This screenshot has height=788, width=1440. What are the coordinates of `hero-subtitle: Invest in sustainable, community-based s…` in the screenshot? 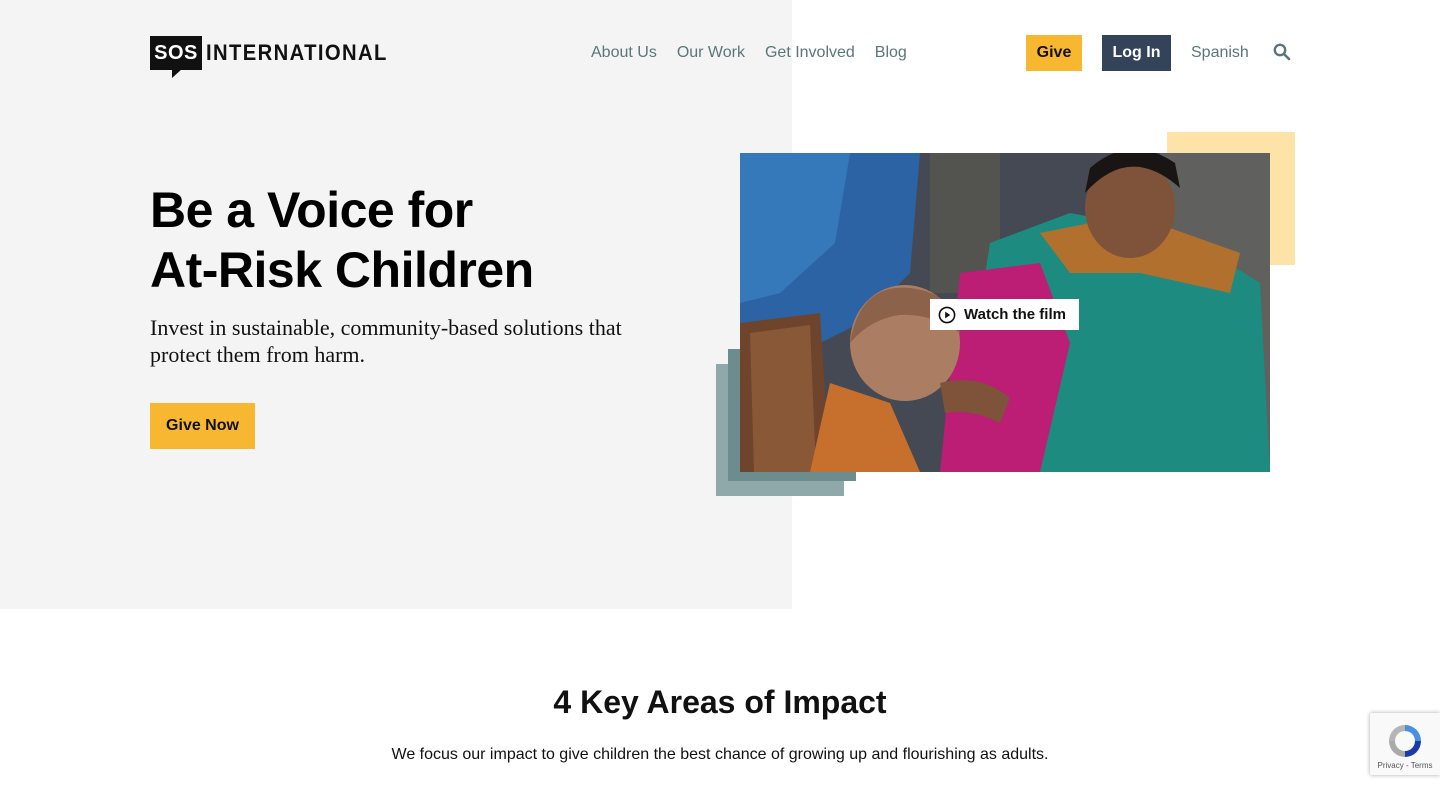 It's located at (386, 341).